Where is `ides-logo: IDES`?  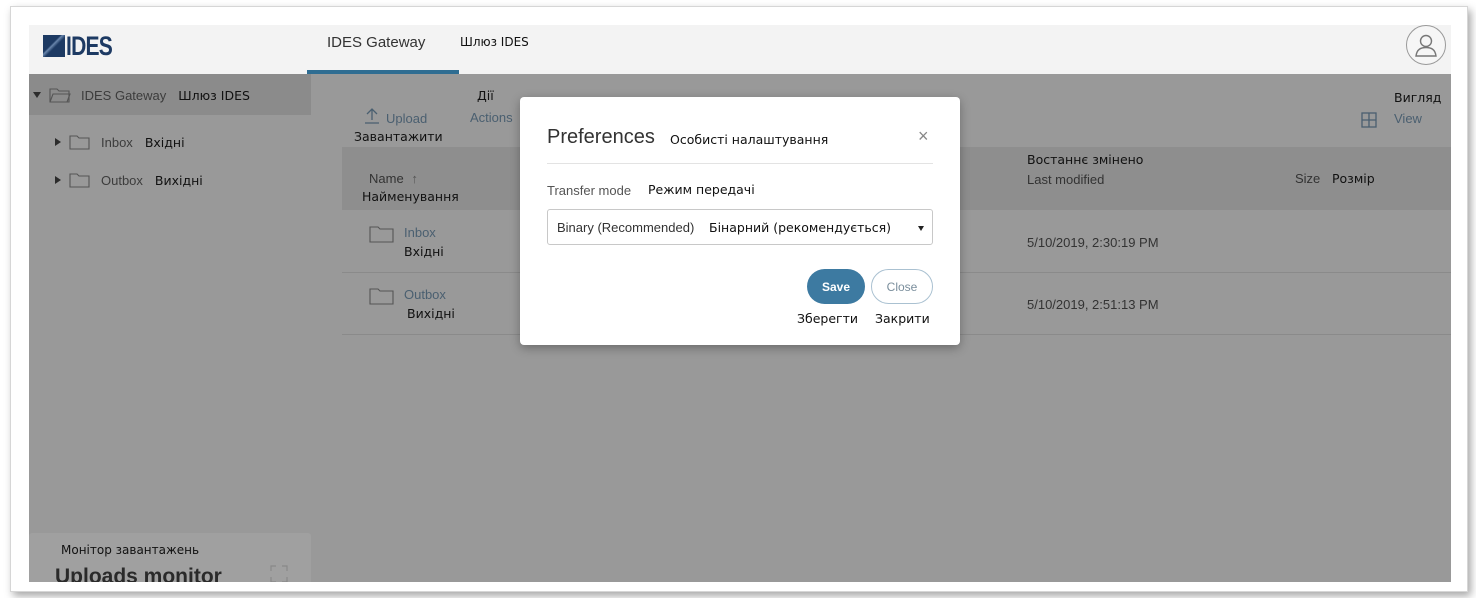
ides-logo: IDES is located at coordinates (84, 46).